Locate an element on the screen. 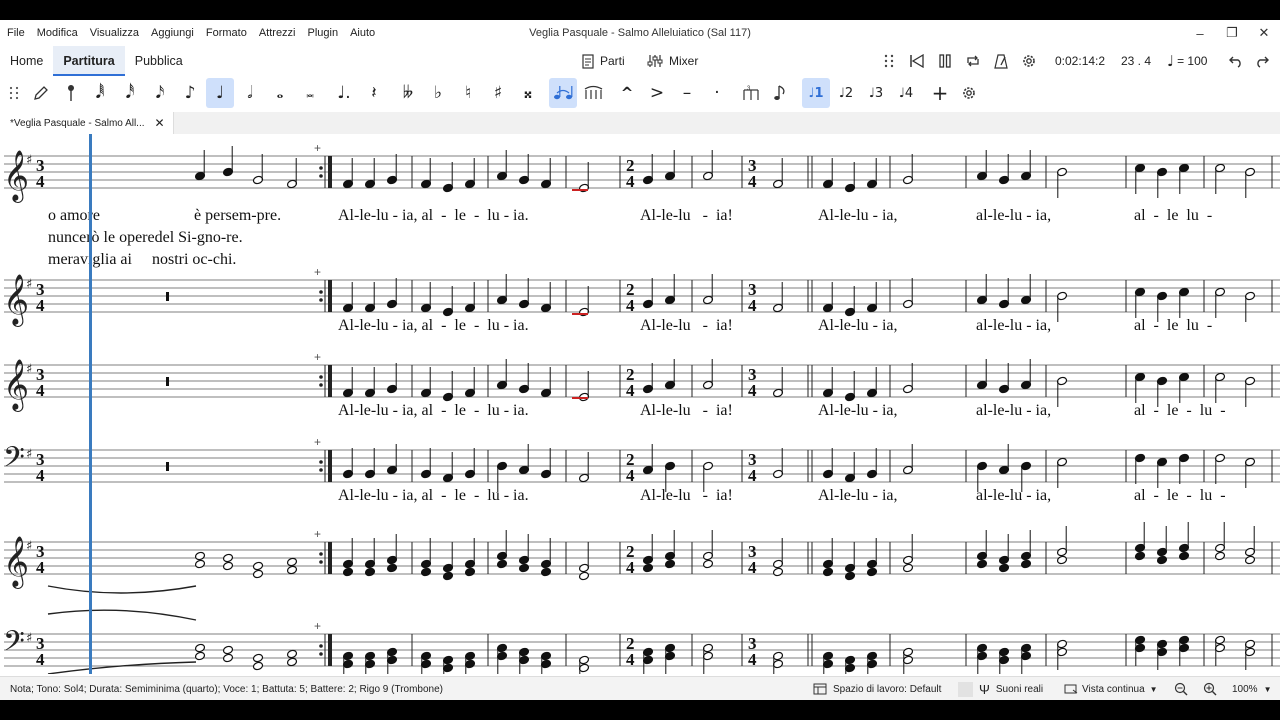 The width and height of the screenshot is (1280, 720). voice-2-button: ♩2 is located at coordinates (846, 93).